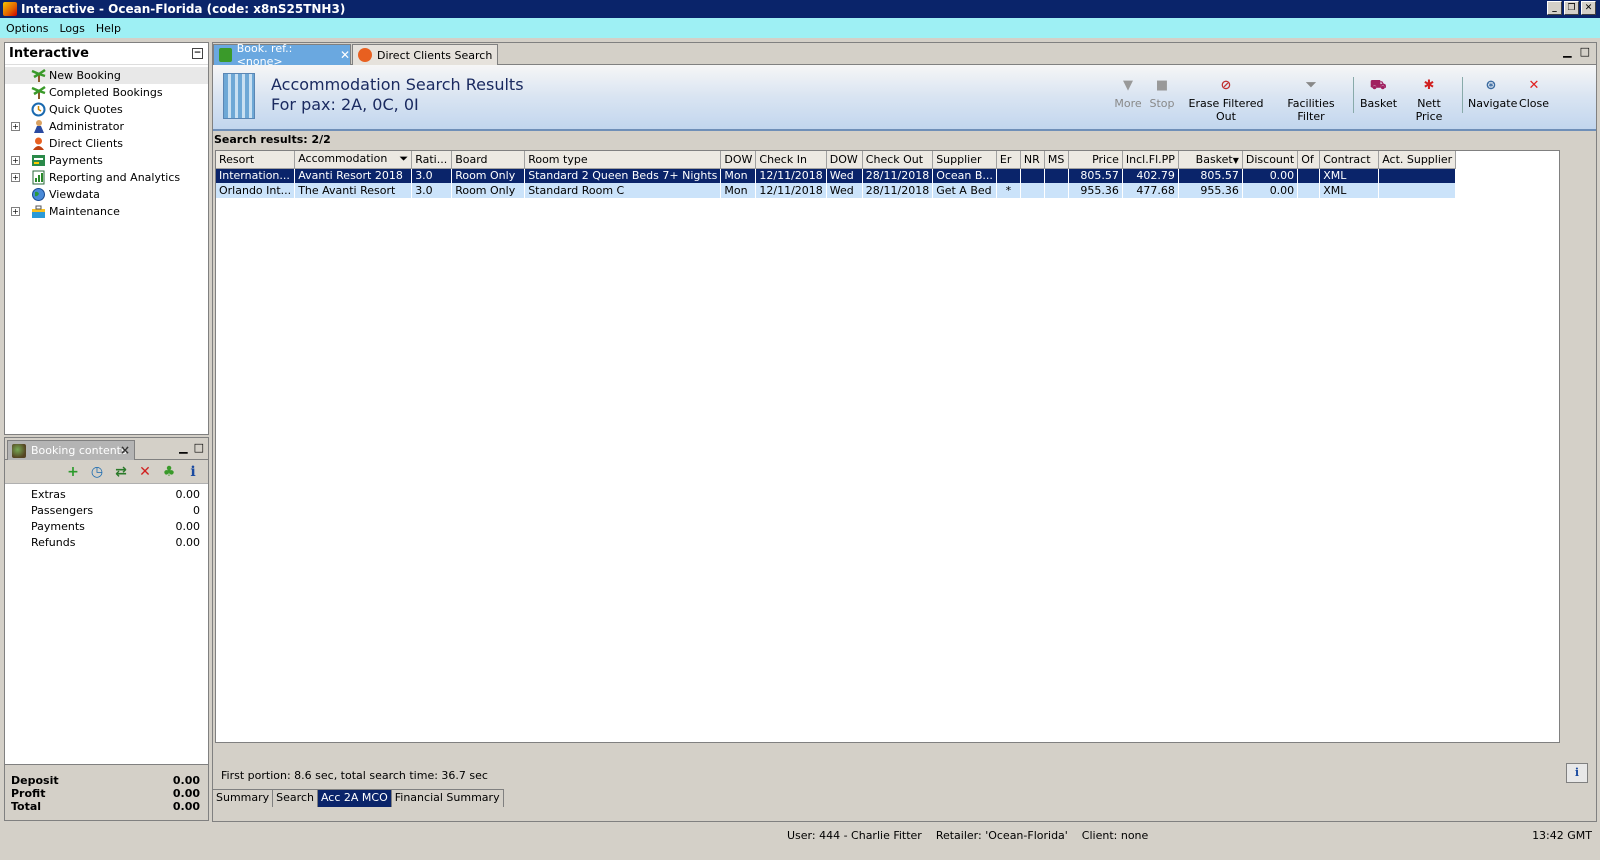 The width and height of the screenshot is (1600, 860). Describe the element at coordinates (1588, 8) in the screenshot. I see `close-window-button: ✕` at that location.